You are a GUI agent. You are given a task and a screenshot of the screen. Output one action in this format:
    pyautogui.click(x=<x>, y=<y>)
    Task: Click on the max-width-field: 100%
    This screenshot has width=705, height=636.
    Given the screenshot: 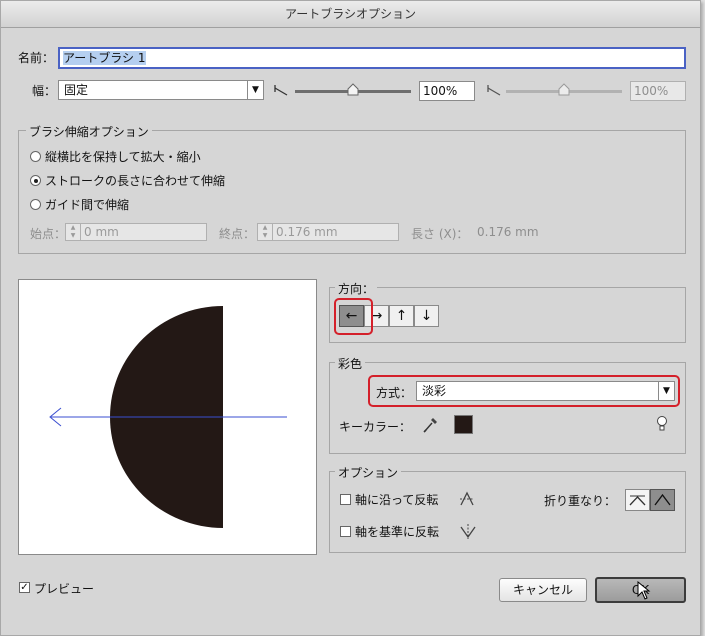 What is the action you would take?
    pyautogui.click(x=658, y=91)
    